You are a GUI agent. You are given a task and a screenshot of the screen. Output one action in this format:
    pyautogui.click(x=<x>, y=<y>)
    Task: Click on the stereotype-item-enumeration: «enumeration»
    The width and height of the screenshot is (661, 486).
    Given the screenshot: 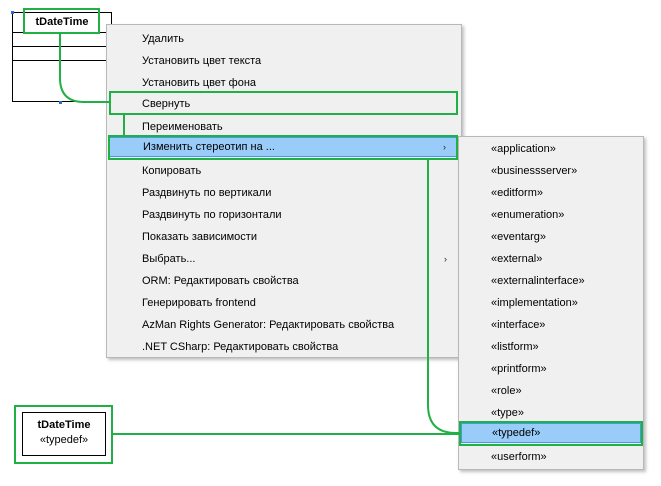 What is the action you would take?
    pyautogui.click(x=551, y=215)
    